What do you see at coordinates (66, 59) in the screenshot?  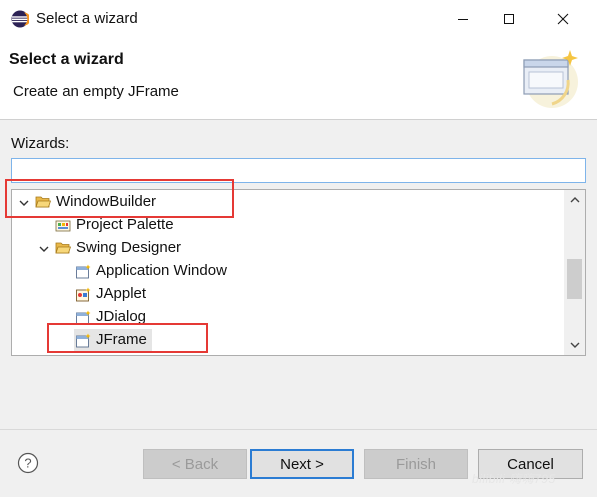 I see `header-title: Select a wizard` at bounding box center [66, 59].